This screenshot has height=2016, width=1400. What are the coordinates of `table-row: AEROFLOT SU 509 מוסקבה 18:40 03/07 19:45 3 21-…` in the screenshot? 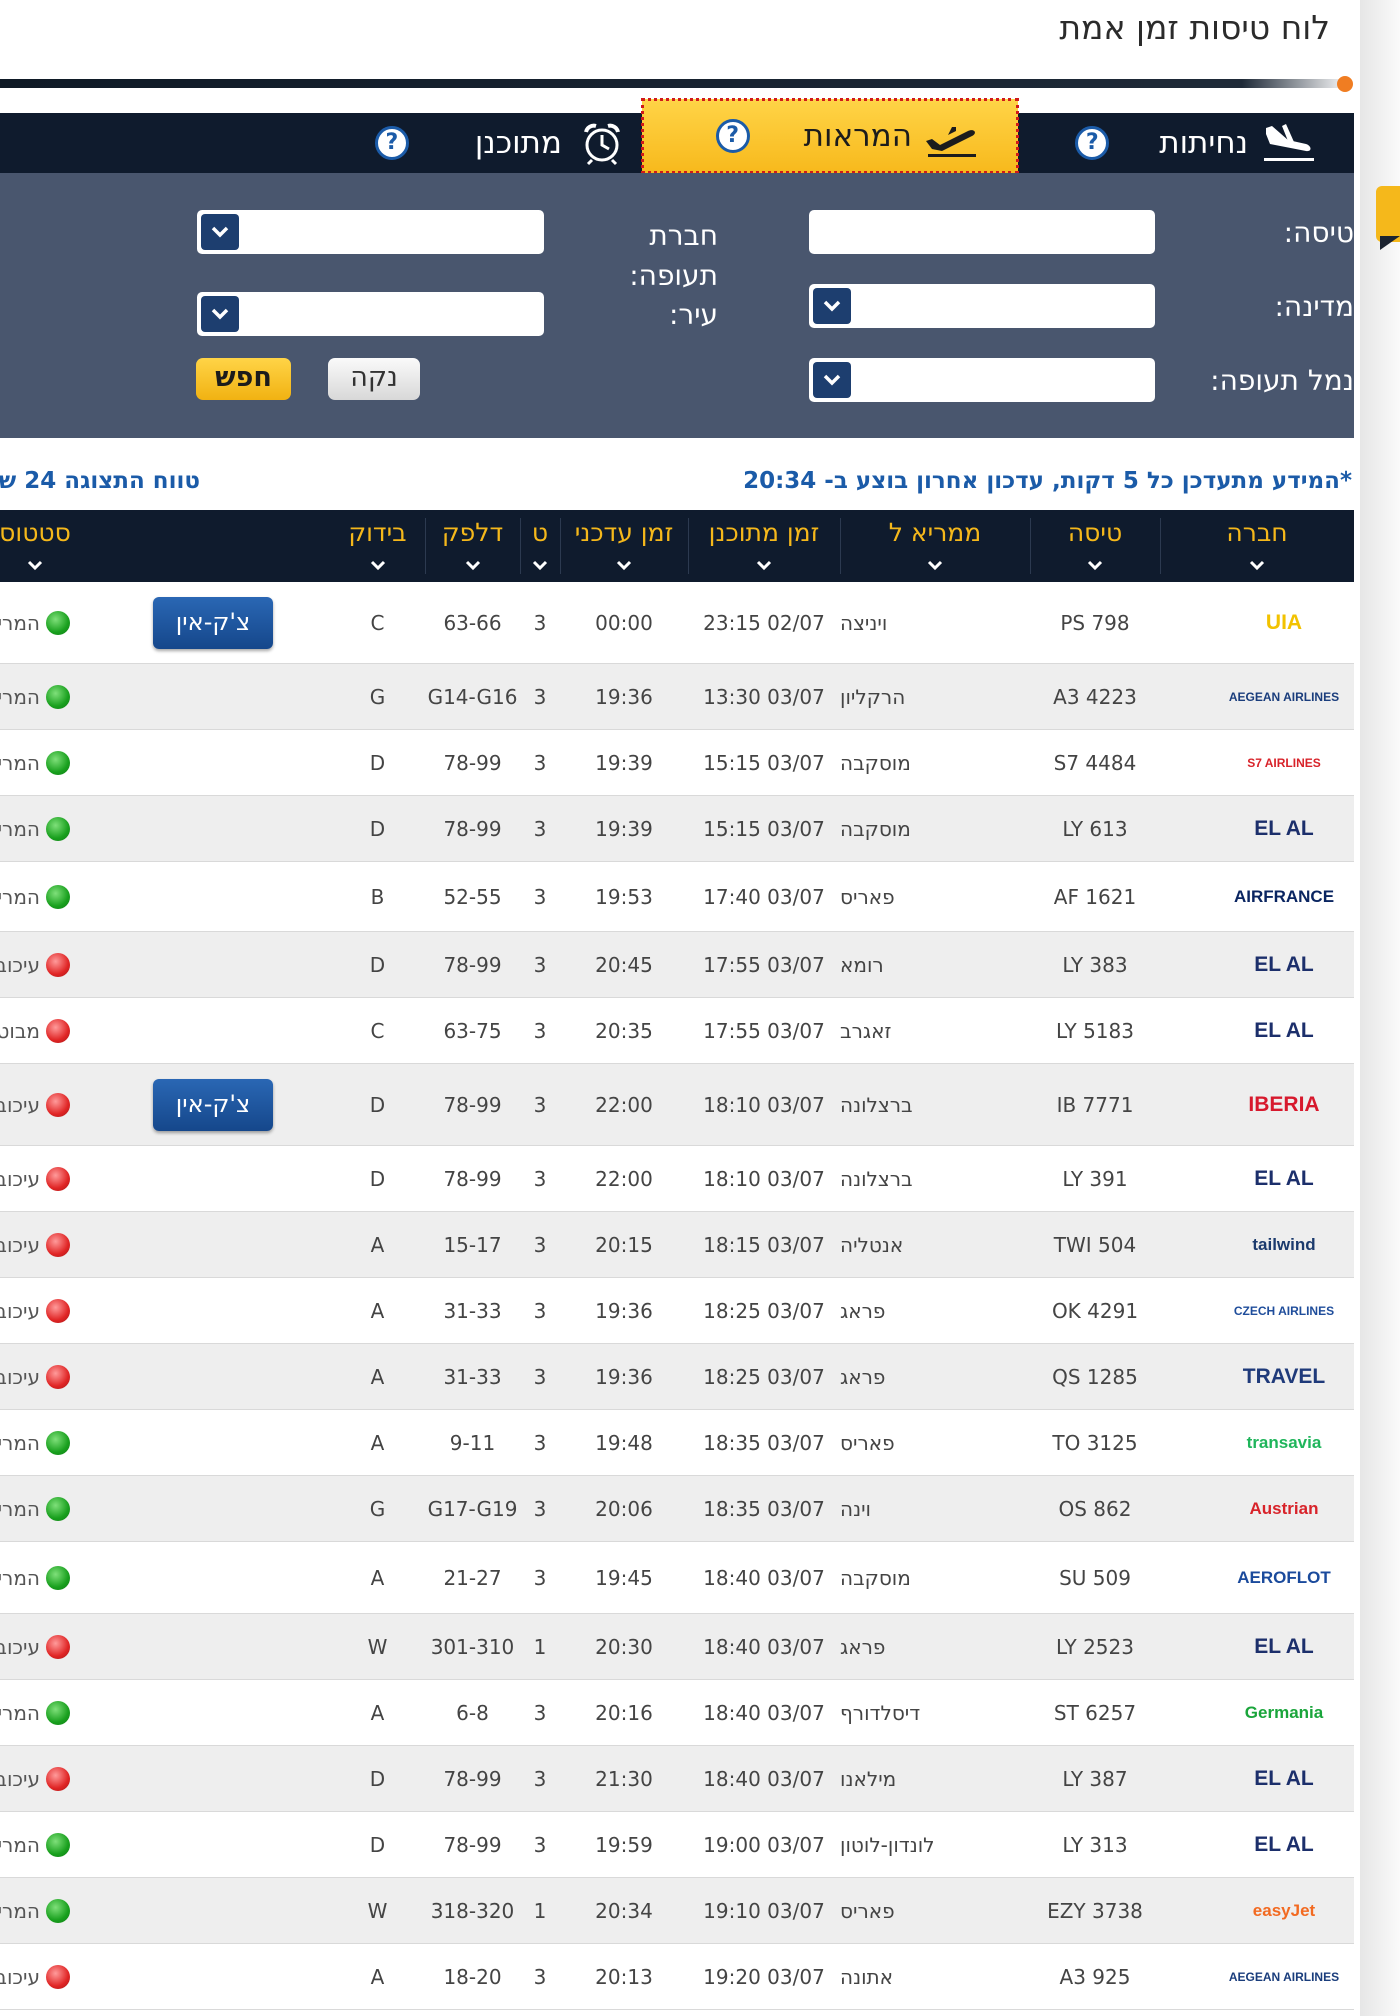 It's located at (677, 1578).